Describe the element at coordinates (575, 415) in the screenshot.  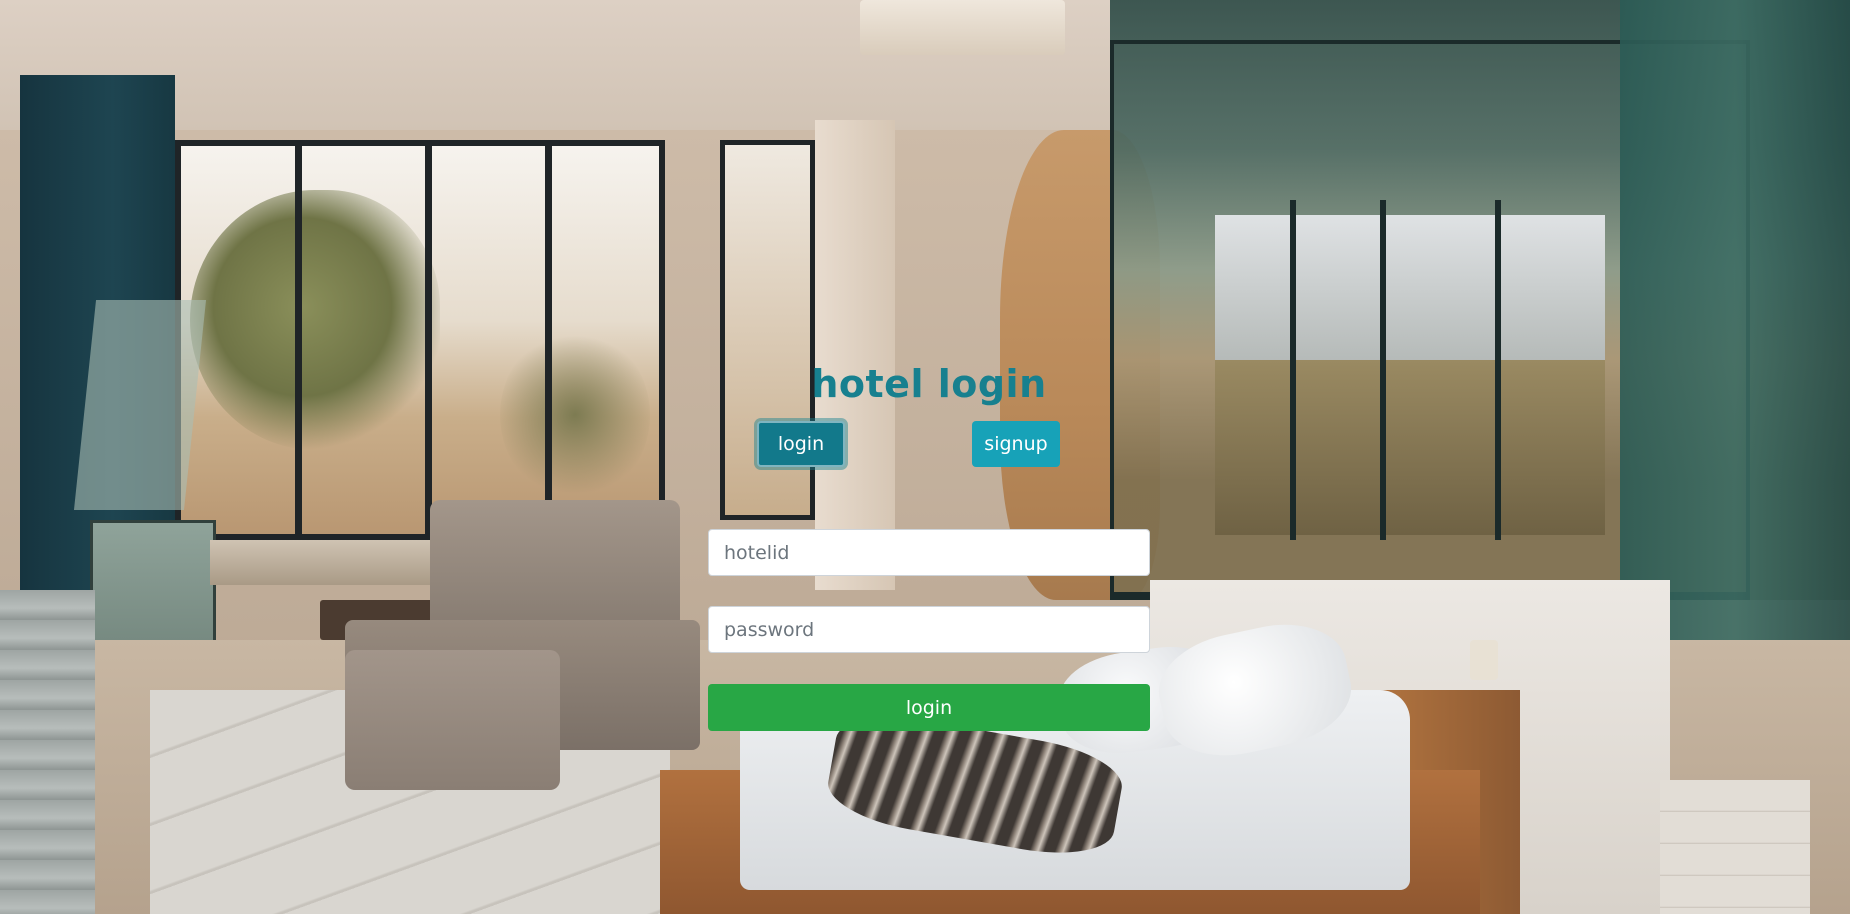
I see `scene-shrub` at that location.